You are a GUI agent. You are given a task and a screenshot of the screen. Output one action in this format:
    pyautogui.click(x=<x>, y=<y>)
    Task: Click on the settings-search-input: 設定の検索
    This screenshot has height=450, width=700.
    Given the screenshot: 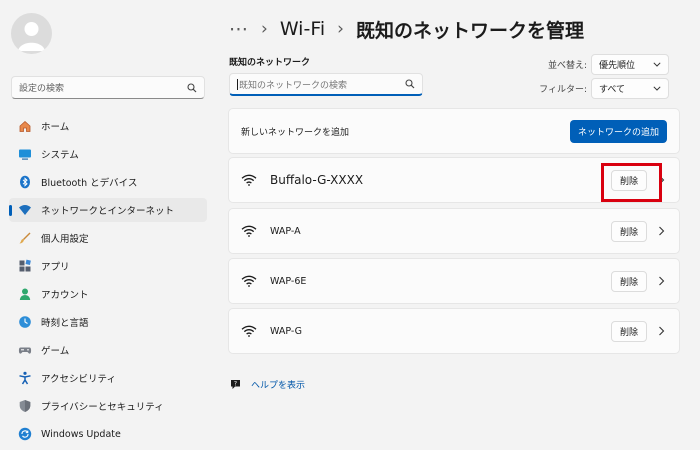 What is the action you would take?
    pyautogui.click(x=108, y=87)
    